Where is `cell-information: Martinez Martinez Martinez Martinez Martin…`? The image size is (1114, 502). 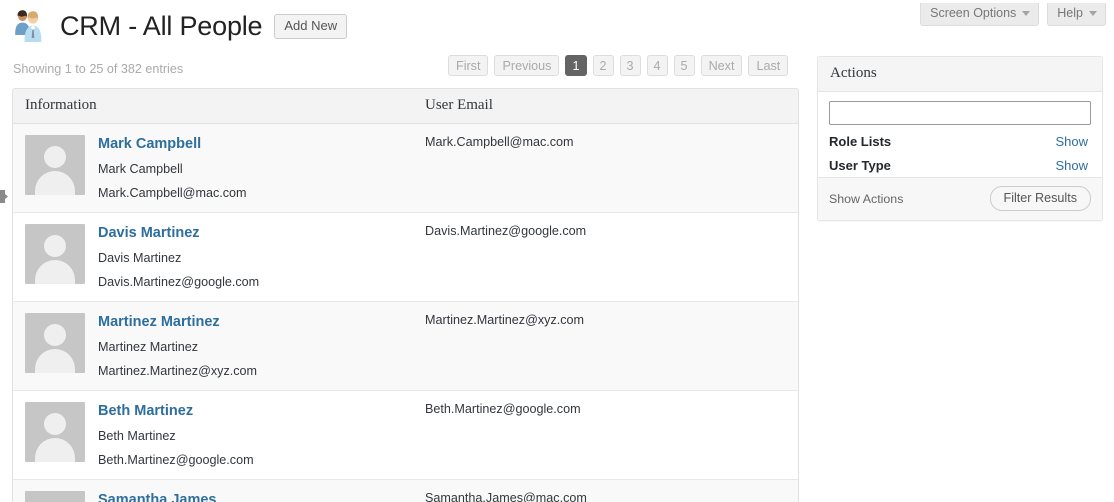
cell-information: Martinez Martinez Martinez Martinez Martin… is located at coordinates (213, 346).